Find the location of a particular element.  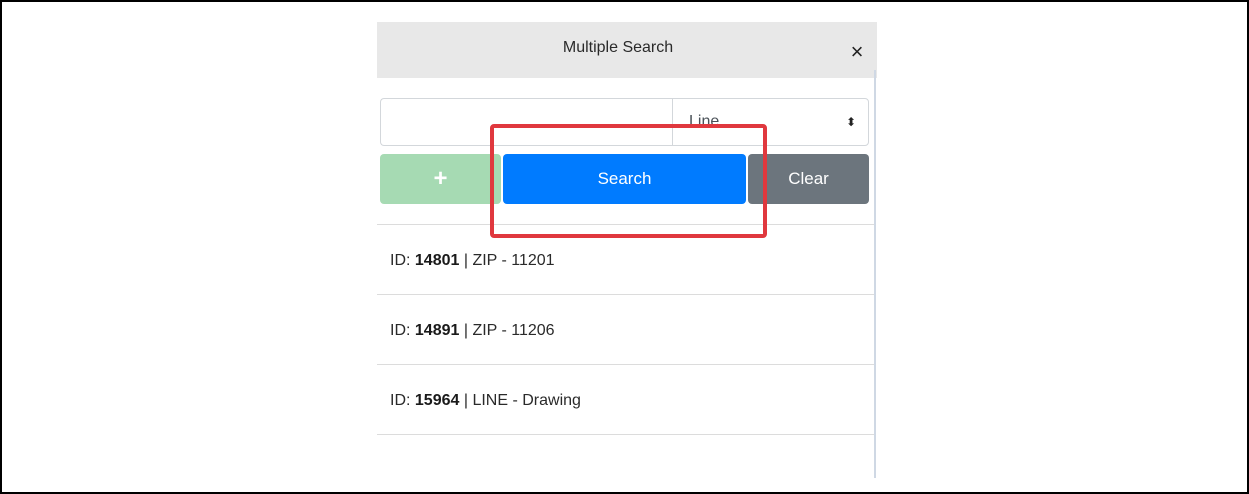

search-button: Search is located at coordinates (624, 179).